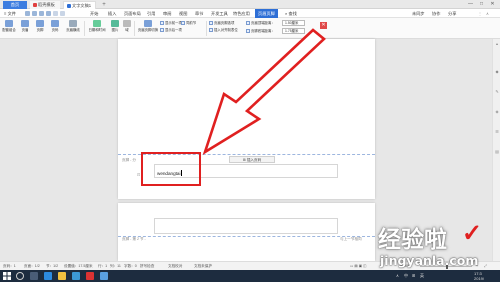  What do you see at coordinates (20, 276) in the screenshot?
I see `search-icon` at bounding box center [20, 276].